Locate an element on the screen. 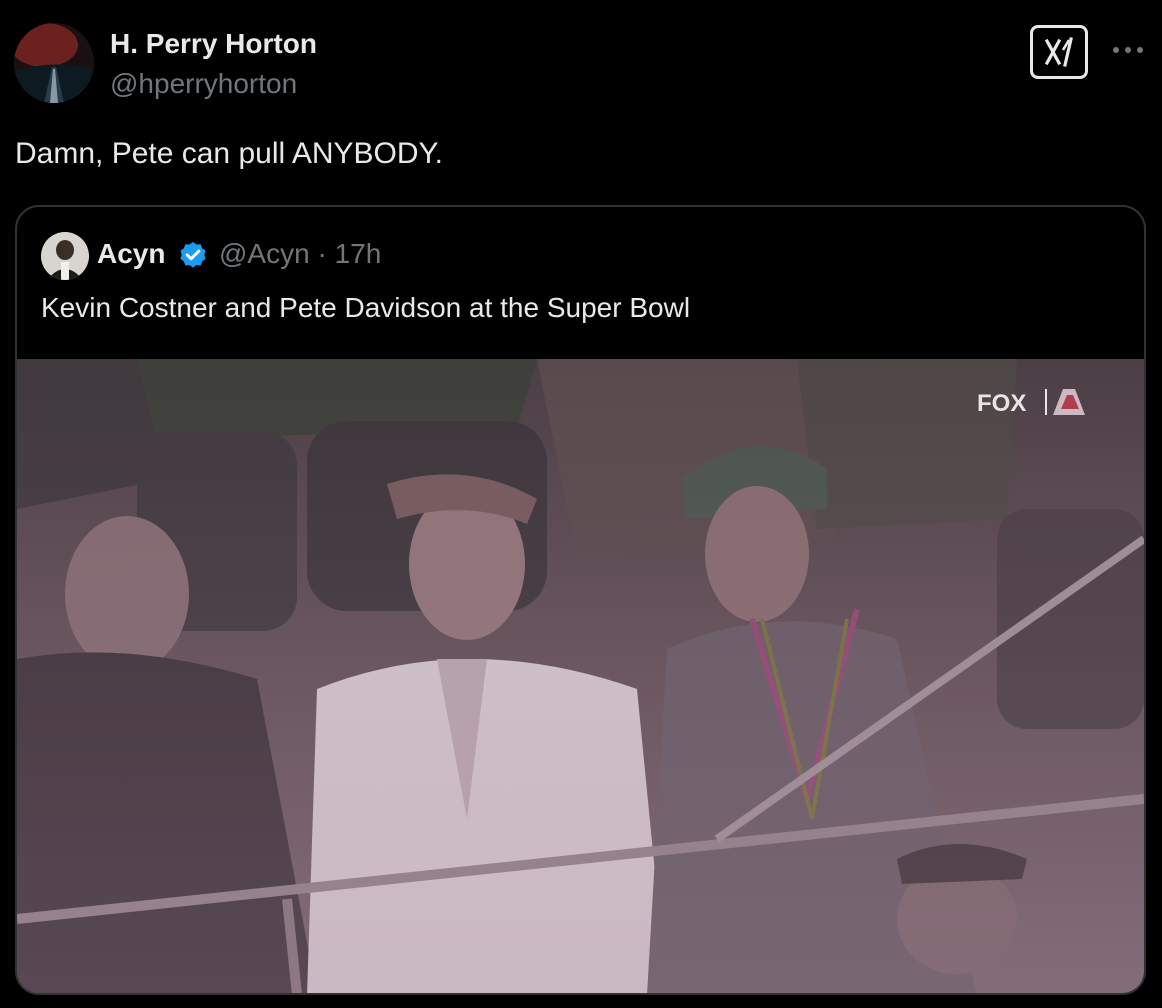 Image resolution: width=1162 pixels, height=1008 pixels. quote-time: 17h is located at coordinates (358, 253).